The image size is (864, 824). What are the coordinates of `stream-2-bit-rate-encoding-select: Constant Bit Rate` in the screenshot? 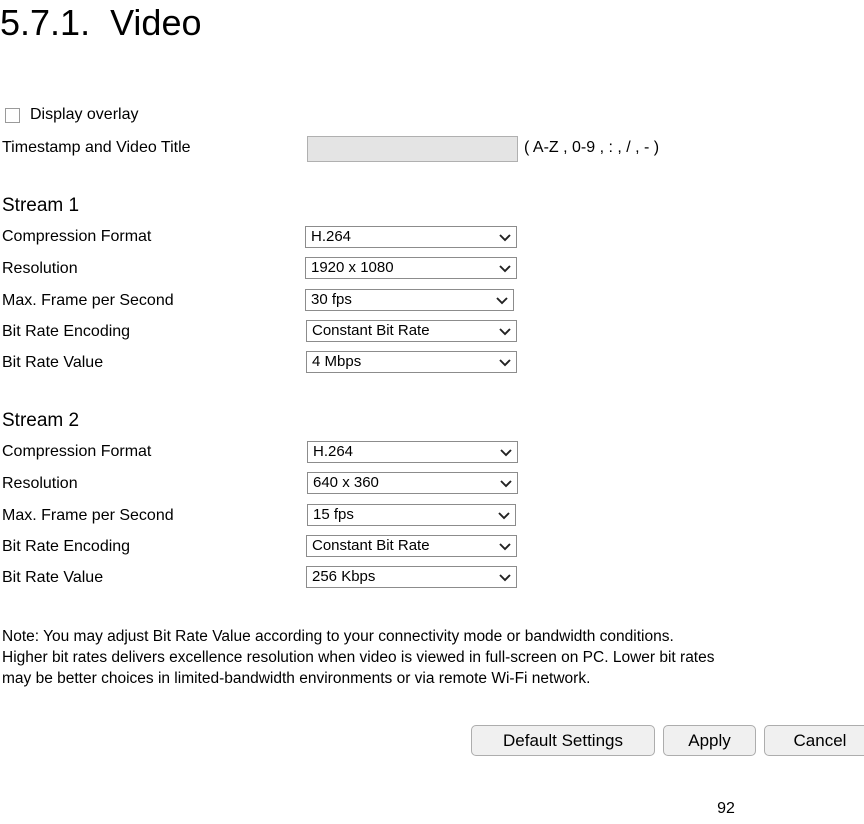 It's located at (411, 546).